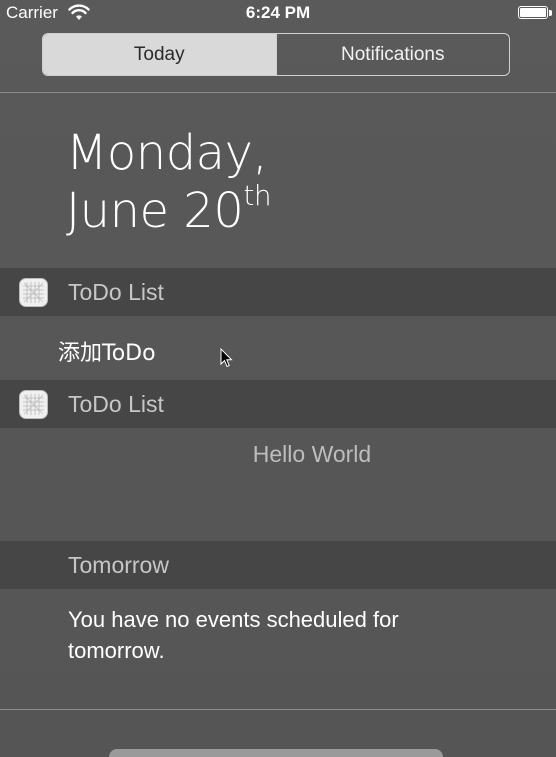  What do you see at coordinates (550, 13) in the screenshot?
I see `battery-nub` at bounding box center [550, 13].